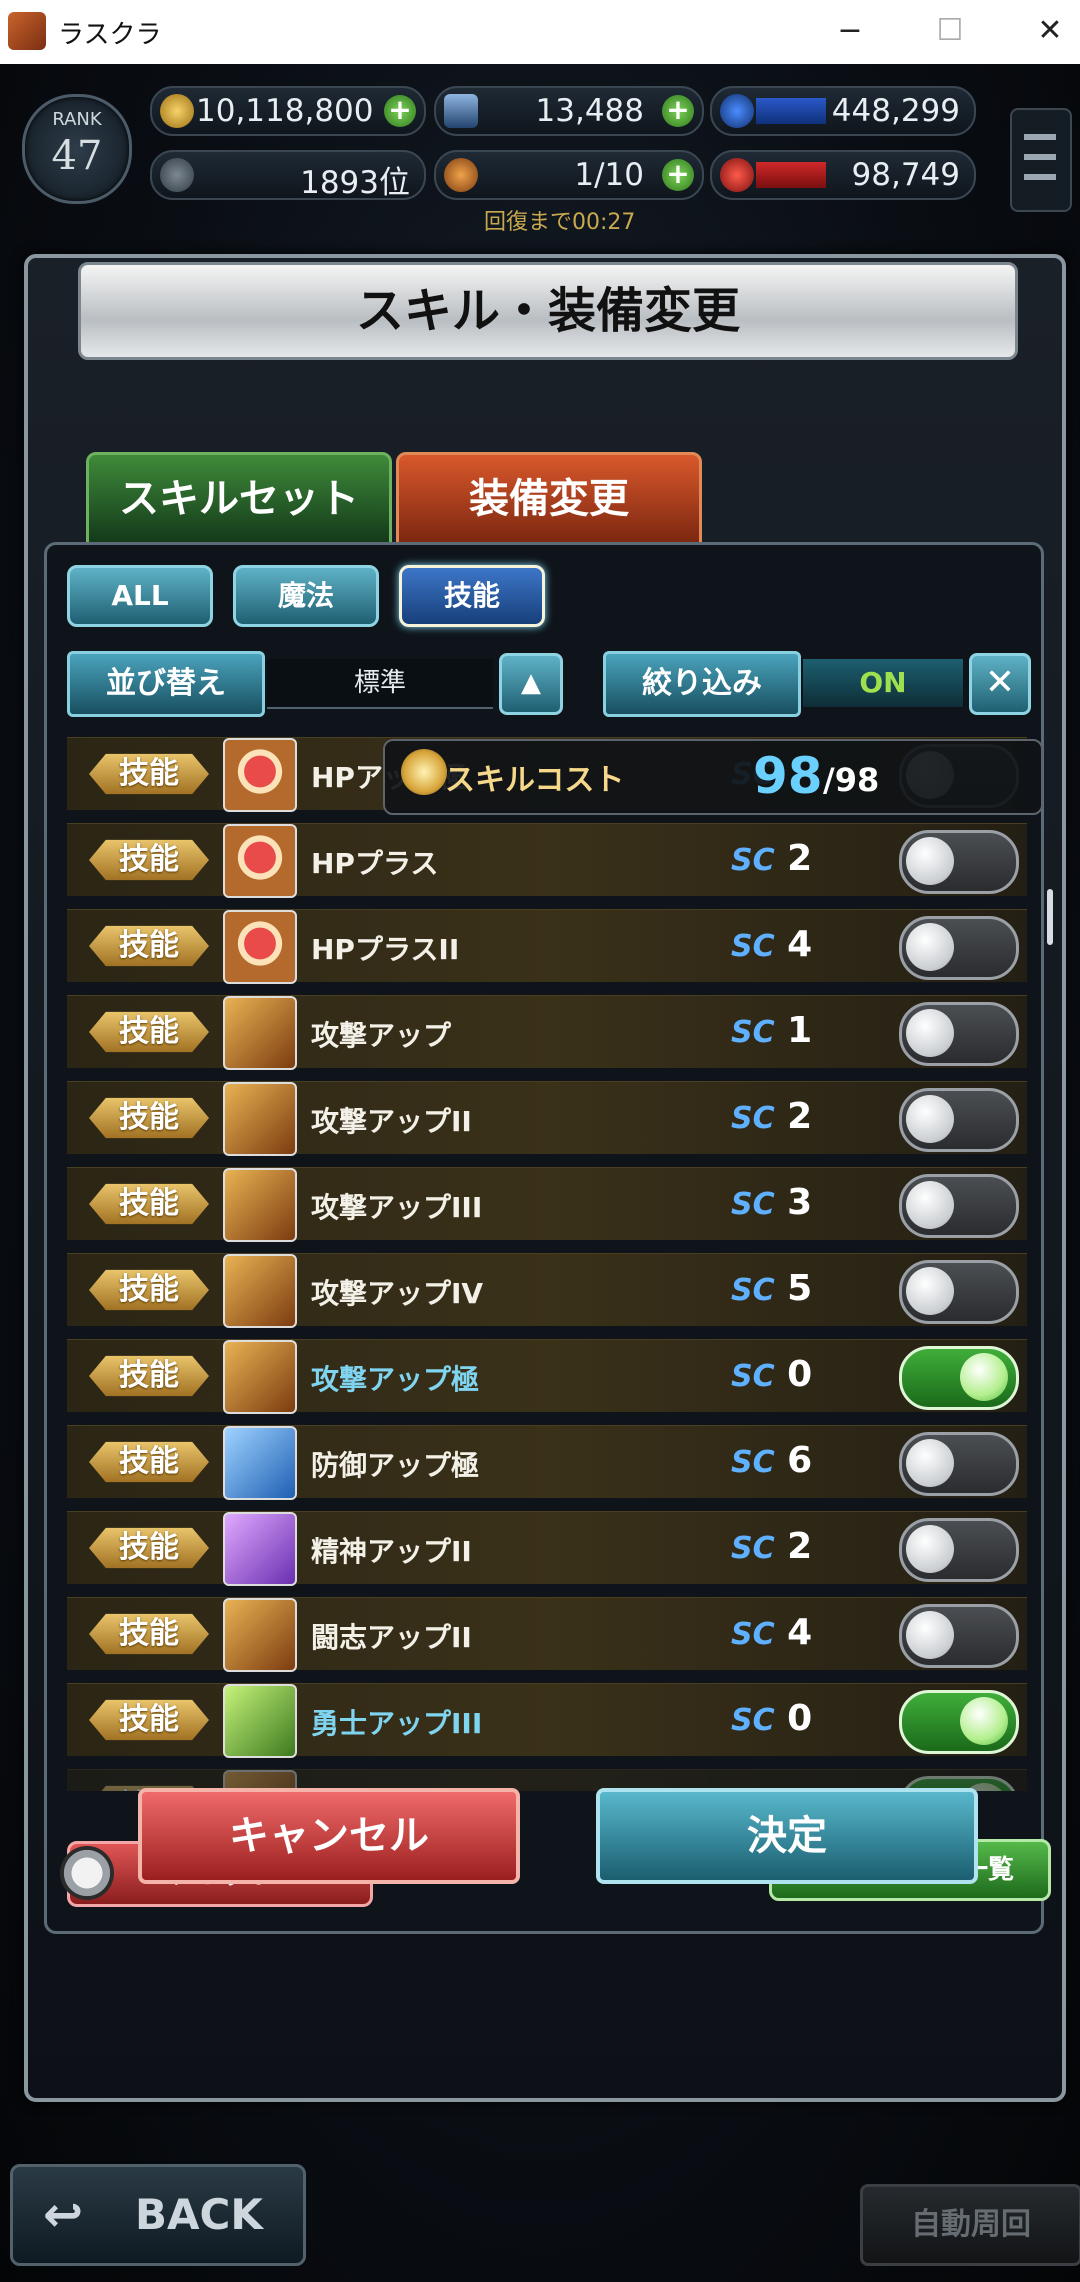 Image resolution: width=1080 pixels, height=2282 pixels. What do you see at coordinates (547, 1634) in the screenshot?
I see `skill-row: 技能 闘志アップII SC 4` at bounding box center [547, 1634].